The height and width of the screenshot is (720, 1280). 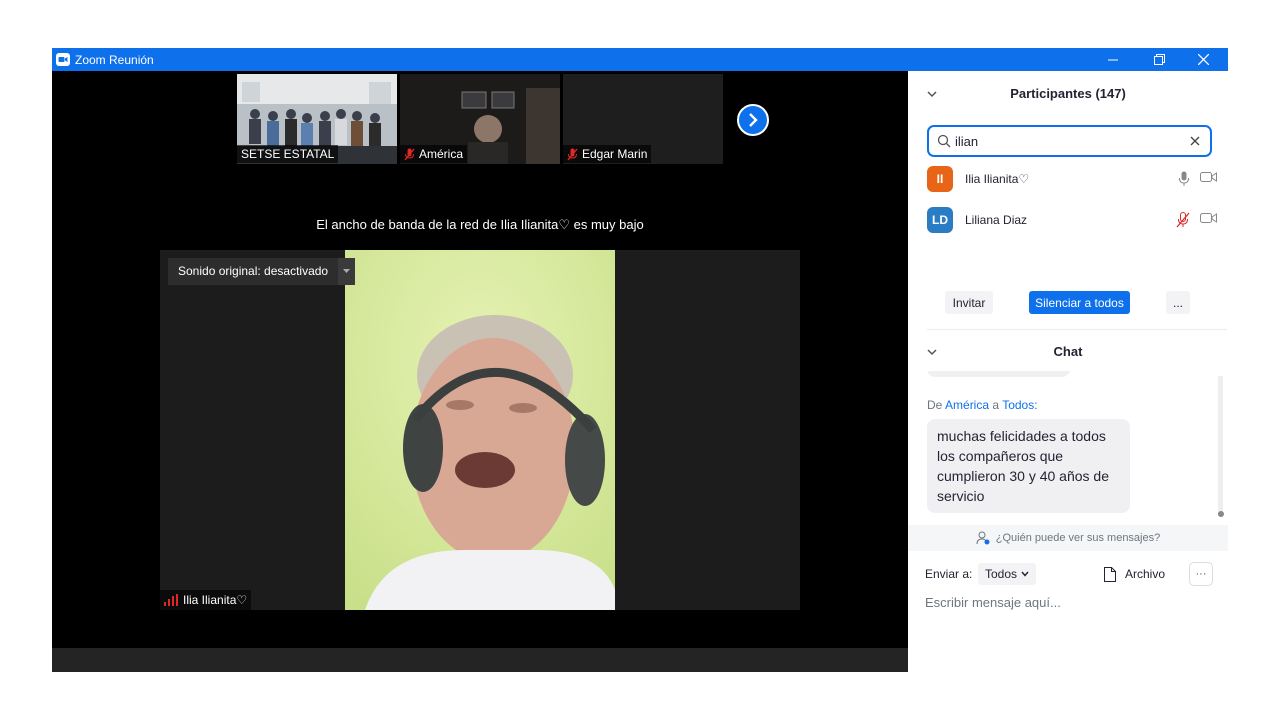 What do you see at coordinates (967, 141) in the screenshot?
I see `search-value: ilian` at bounding box center [967, 141].